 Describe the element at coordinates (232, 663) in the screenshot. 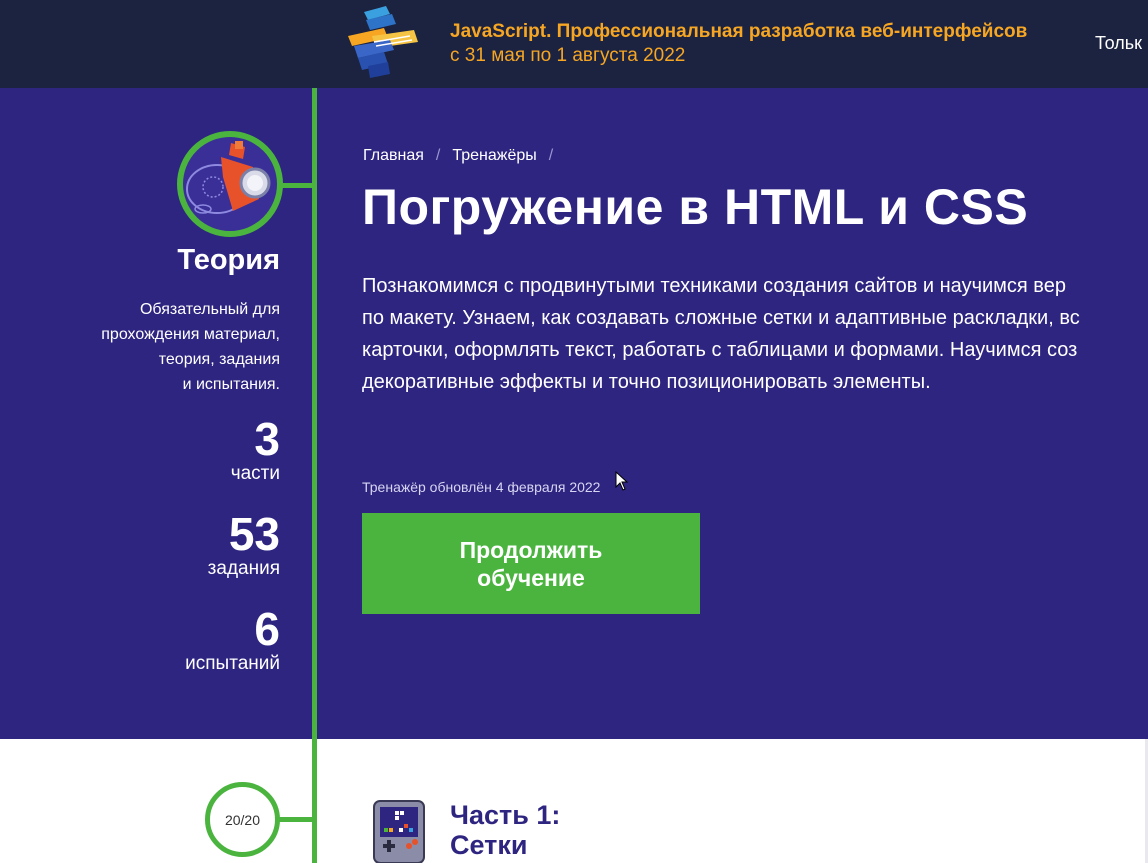

I see `stat-trials-label: испытаний` at that location.